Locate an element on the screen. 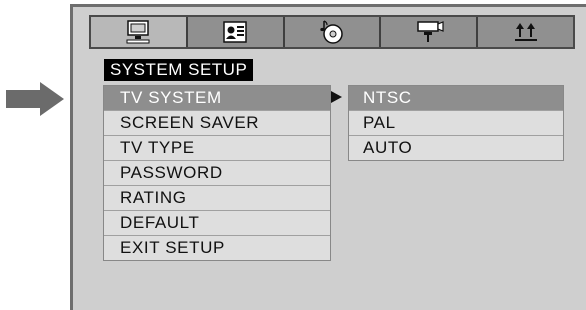 The height and width of the screenshot is (310, 586). video-camera-icon is located at coordinates (430, 31).